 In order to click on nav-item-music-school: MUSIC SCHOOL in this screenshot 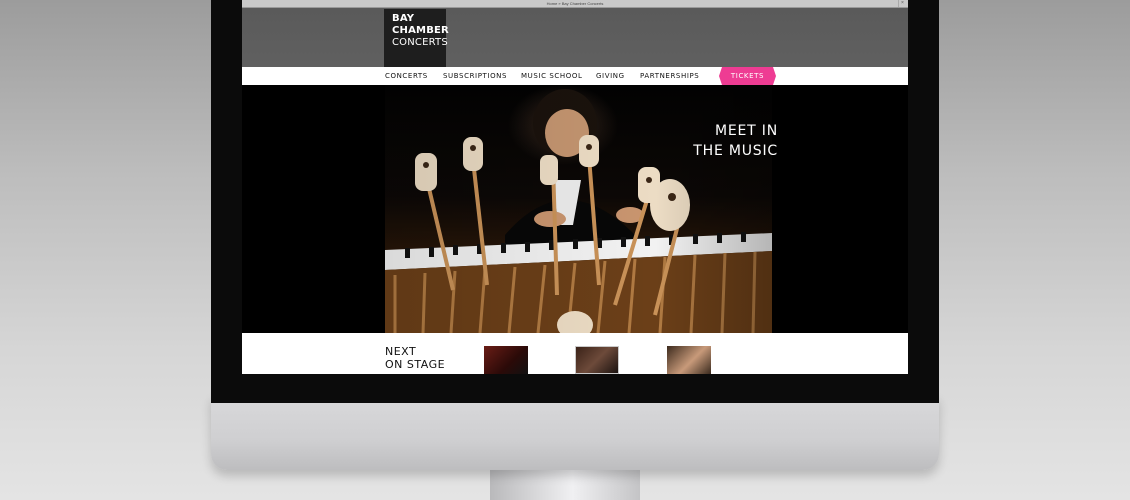, I will do `click(552, 76)`.